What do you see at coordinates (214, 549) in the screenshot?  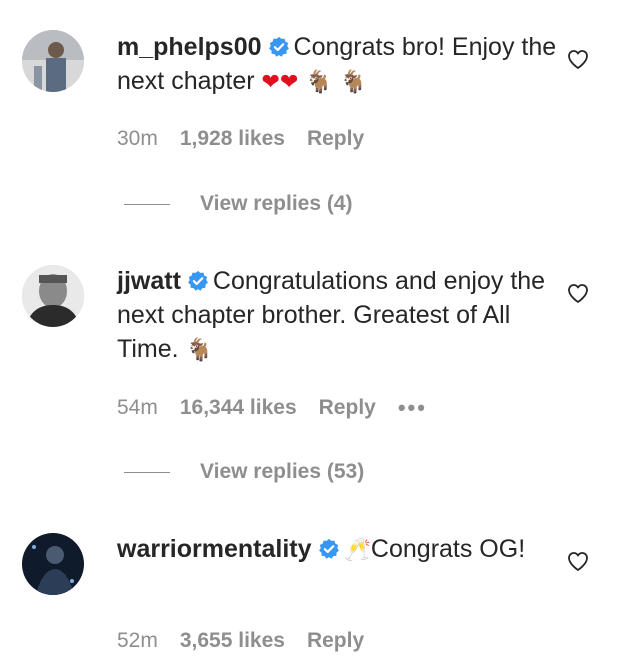 I see `username: warriormentality` at bounding box center [214, 549].